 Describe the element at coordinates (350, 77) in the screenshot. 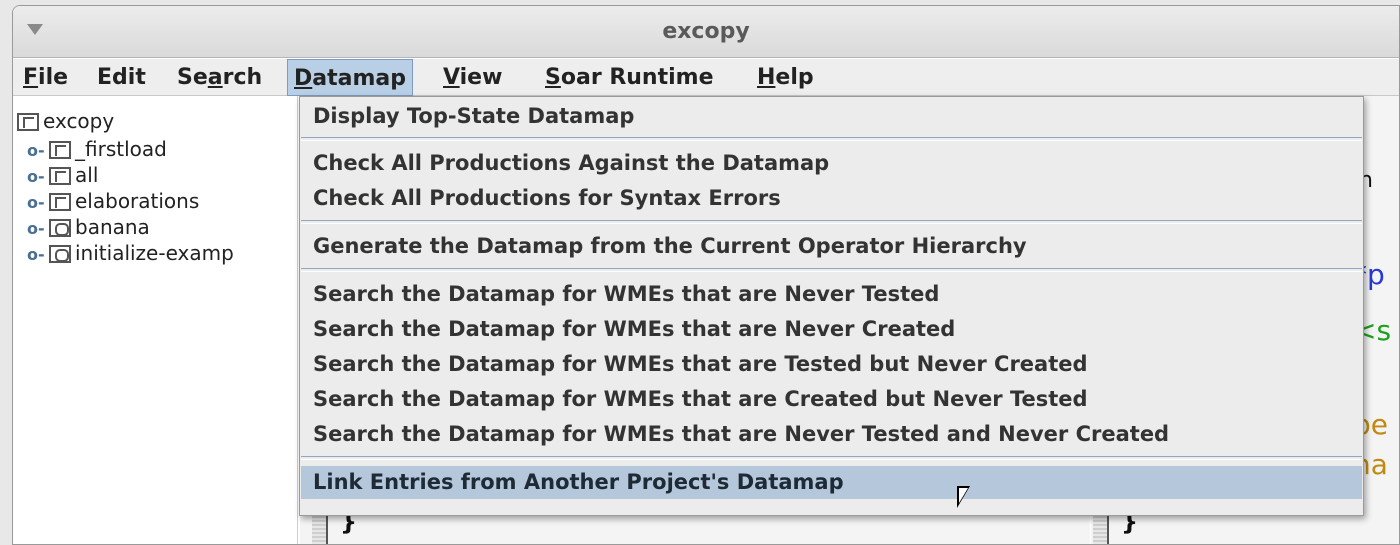

I see `menu-datamap: Datamap` at that location.